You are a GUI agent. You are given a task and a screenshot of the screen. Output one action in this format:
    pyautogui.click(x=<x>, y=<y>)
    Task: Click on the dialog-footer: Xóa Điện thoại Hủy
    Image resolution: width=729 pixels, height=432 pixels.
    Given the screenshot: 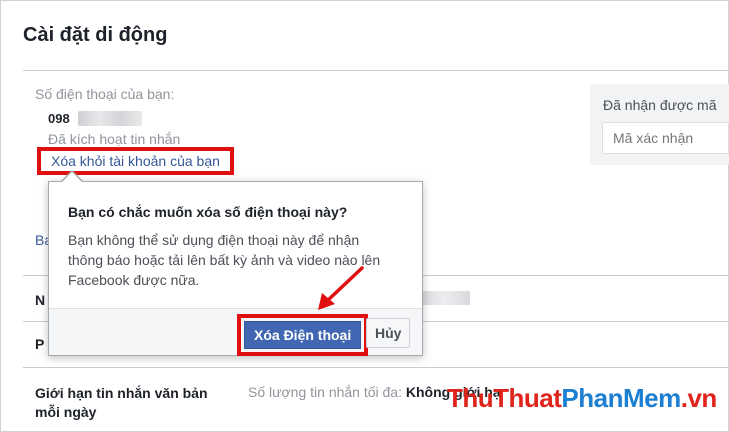 What is the action you would take?
    pyautogui.click(x=235, y=332)
    